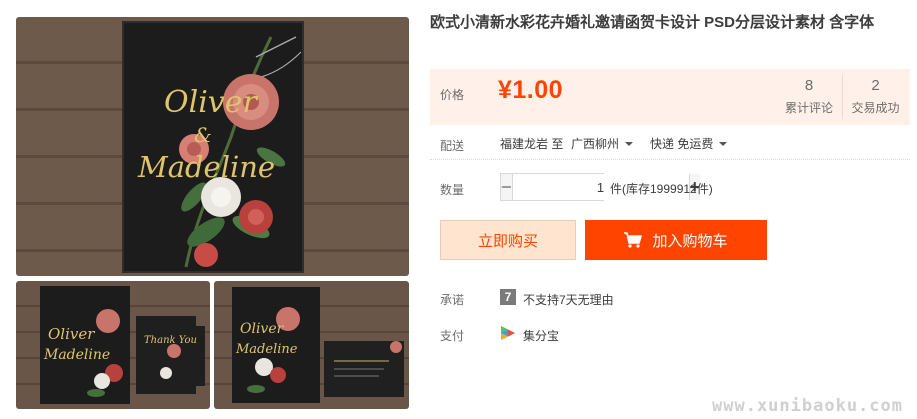 This screenshot has width=917, height=419. I want to click on thumb2-script-name-1: Oliver, so click(262, 329).